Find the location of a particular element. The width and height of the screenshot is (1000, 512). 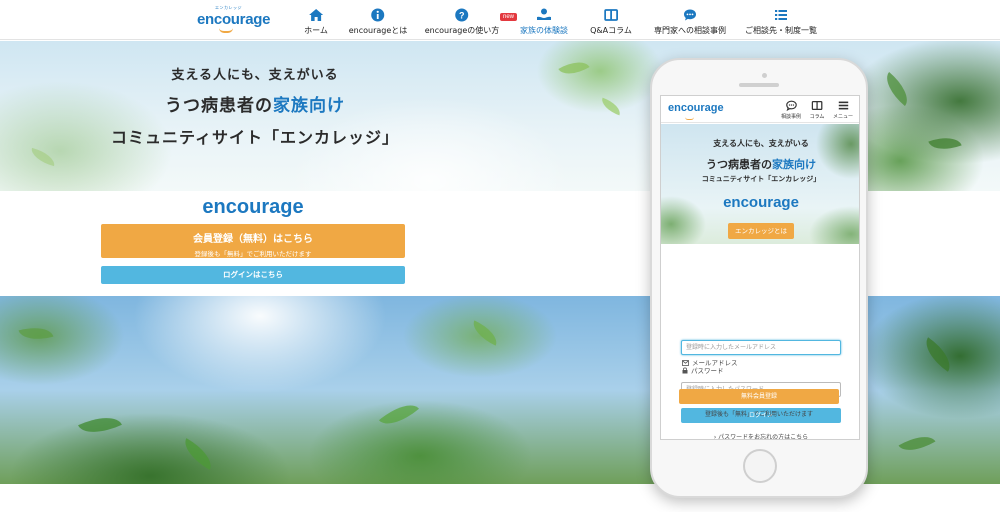

nav-about: encourageとは is located at coordinates (378, 22).